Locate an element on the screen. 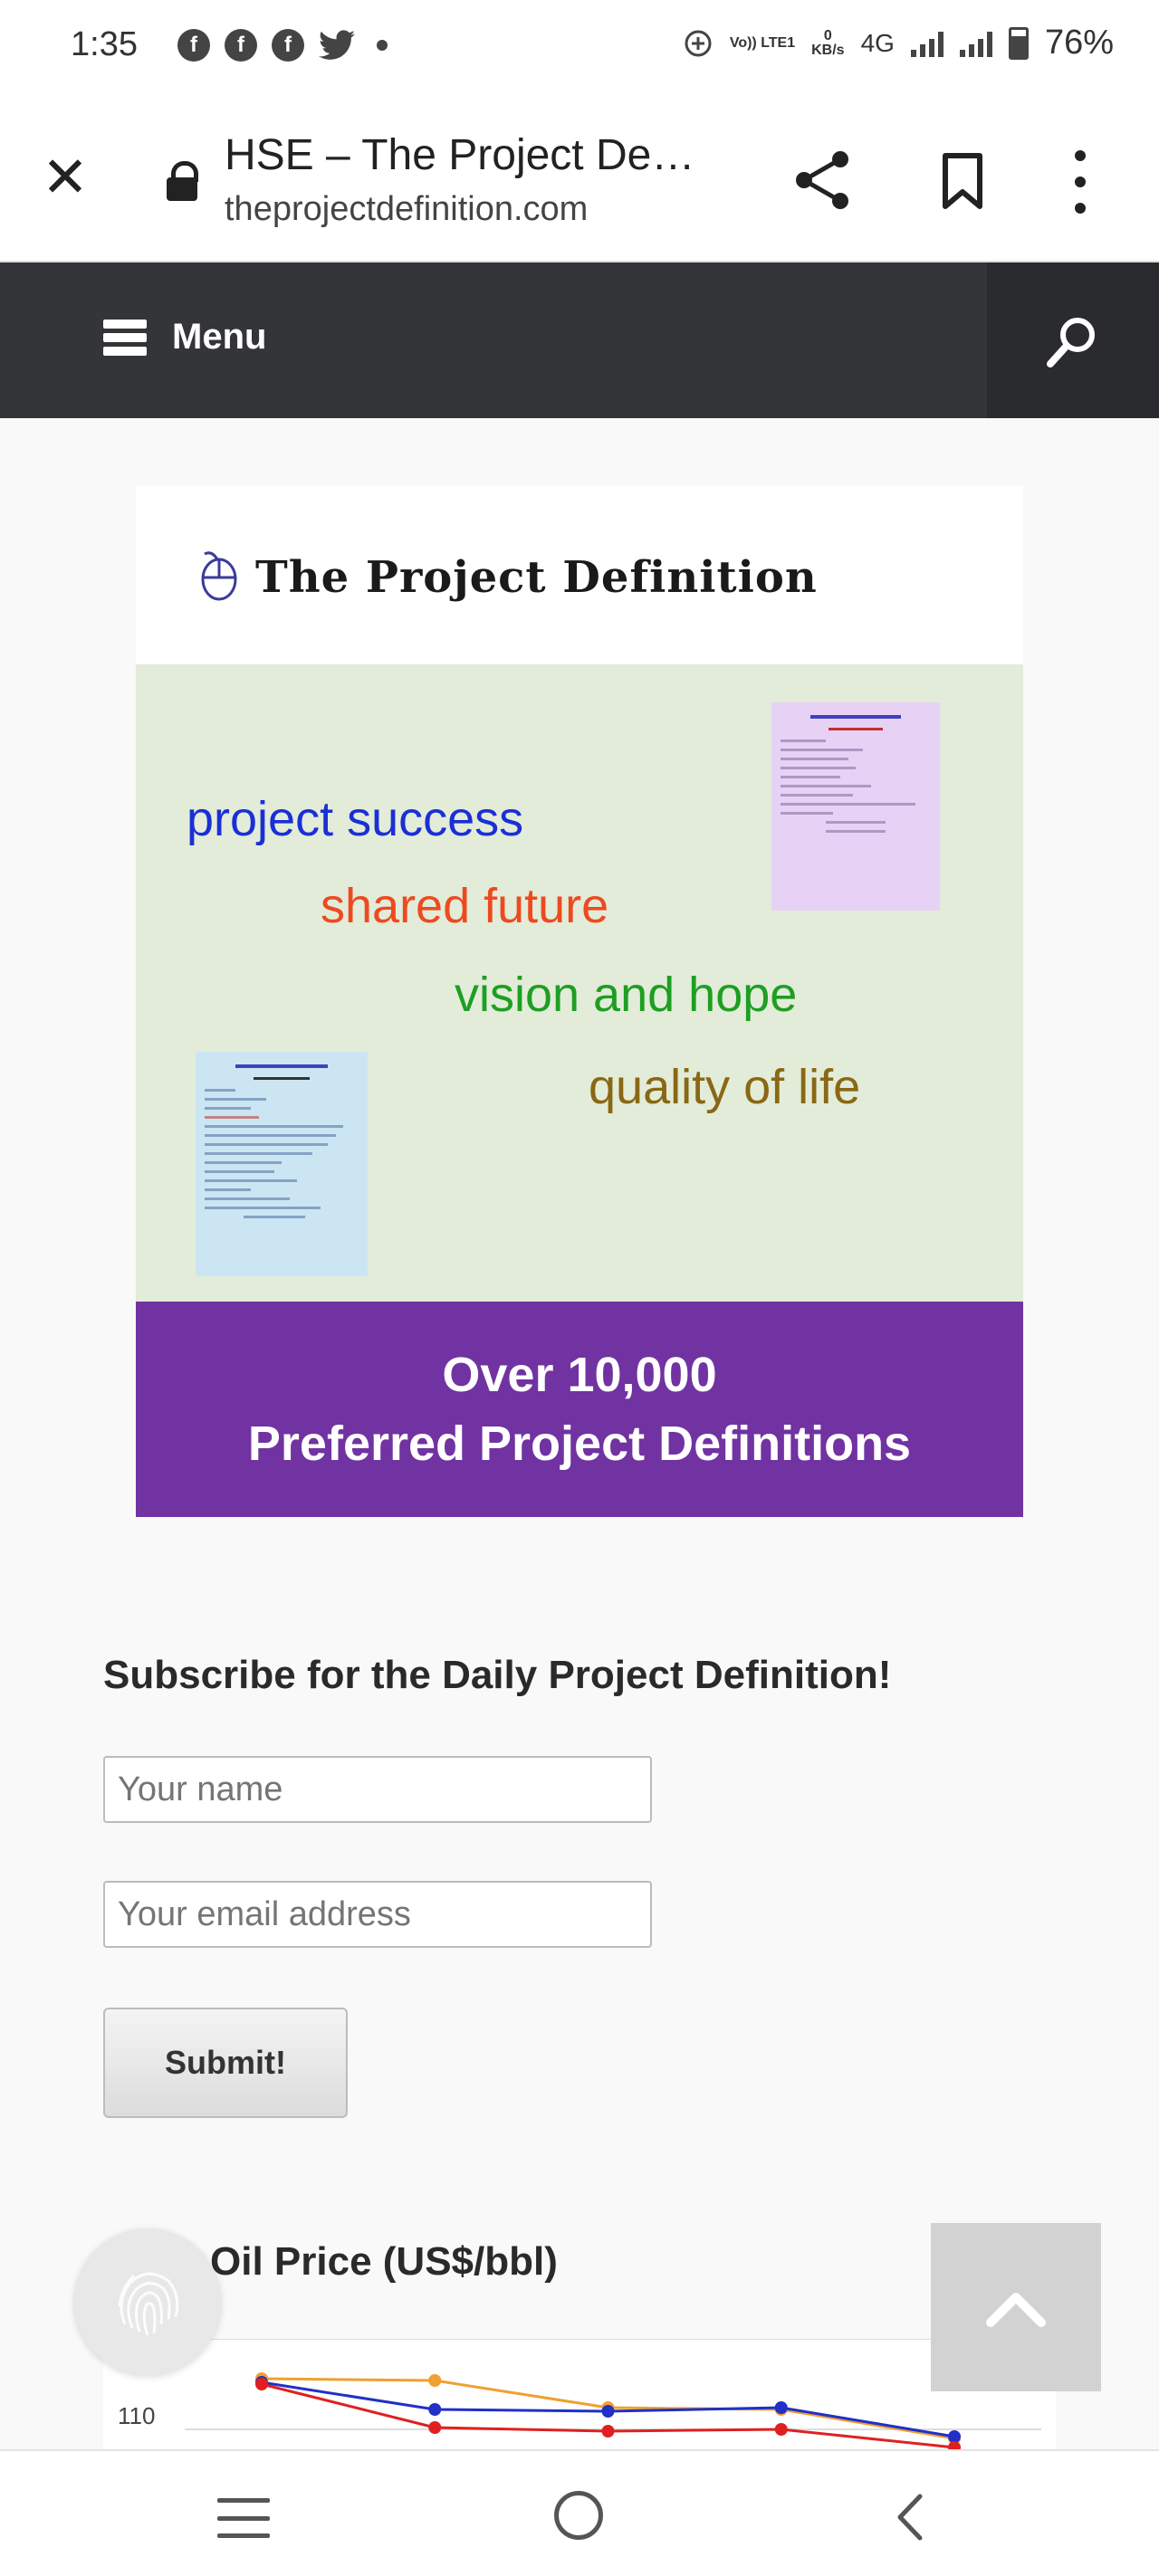 This screenshot has width=1159, height=2576. data-saver-icon is located at coordinates (698, 43).